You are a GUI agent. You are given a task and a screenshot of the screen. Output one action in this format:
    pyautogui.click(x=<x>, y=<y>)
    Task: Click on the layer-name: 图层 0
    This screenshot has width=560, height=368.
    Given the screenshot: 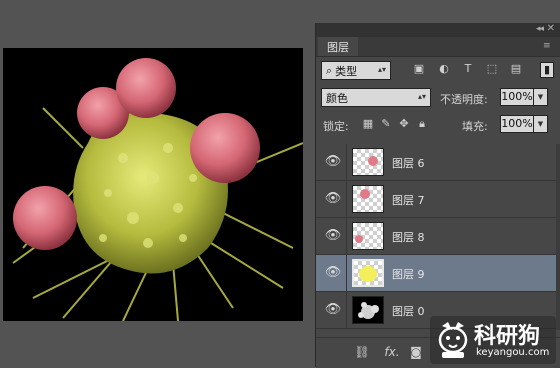 What is the action you would take?
    pyautogui.click(x=408, y=311)
    